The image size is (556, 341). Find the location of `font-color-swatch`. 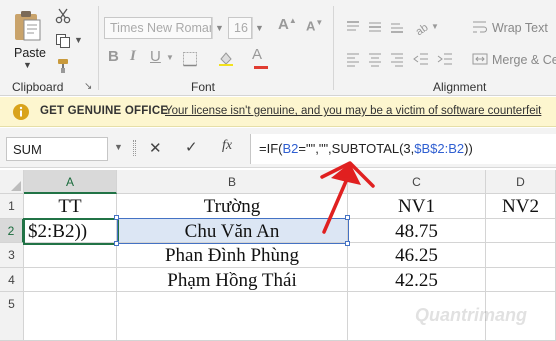

font-color-swatch is located at coordinates (261, 67).